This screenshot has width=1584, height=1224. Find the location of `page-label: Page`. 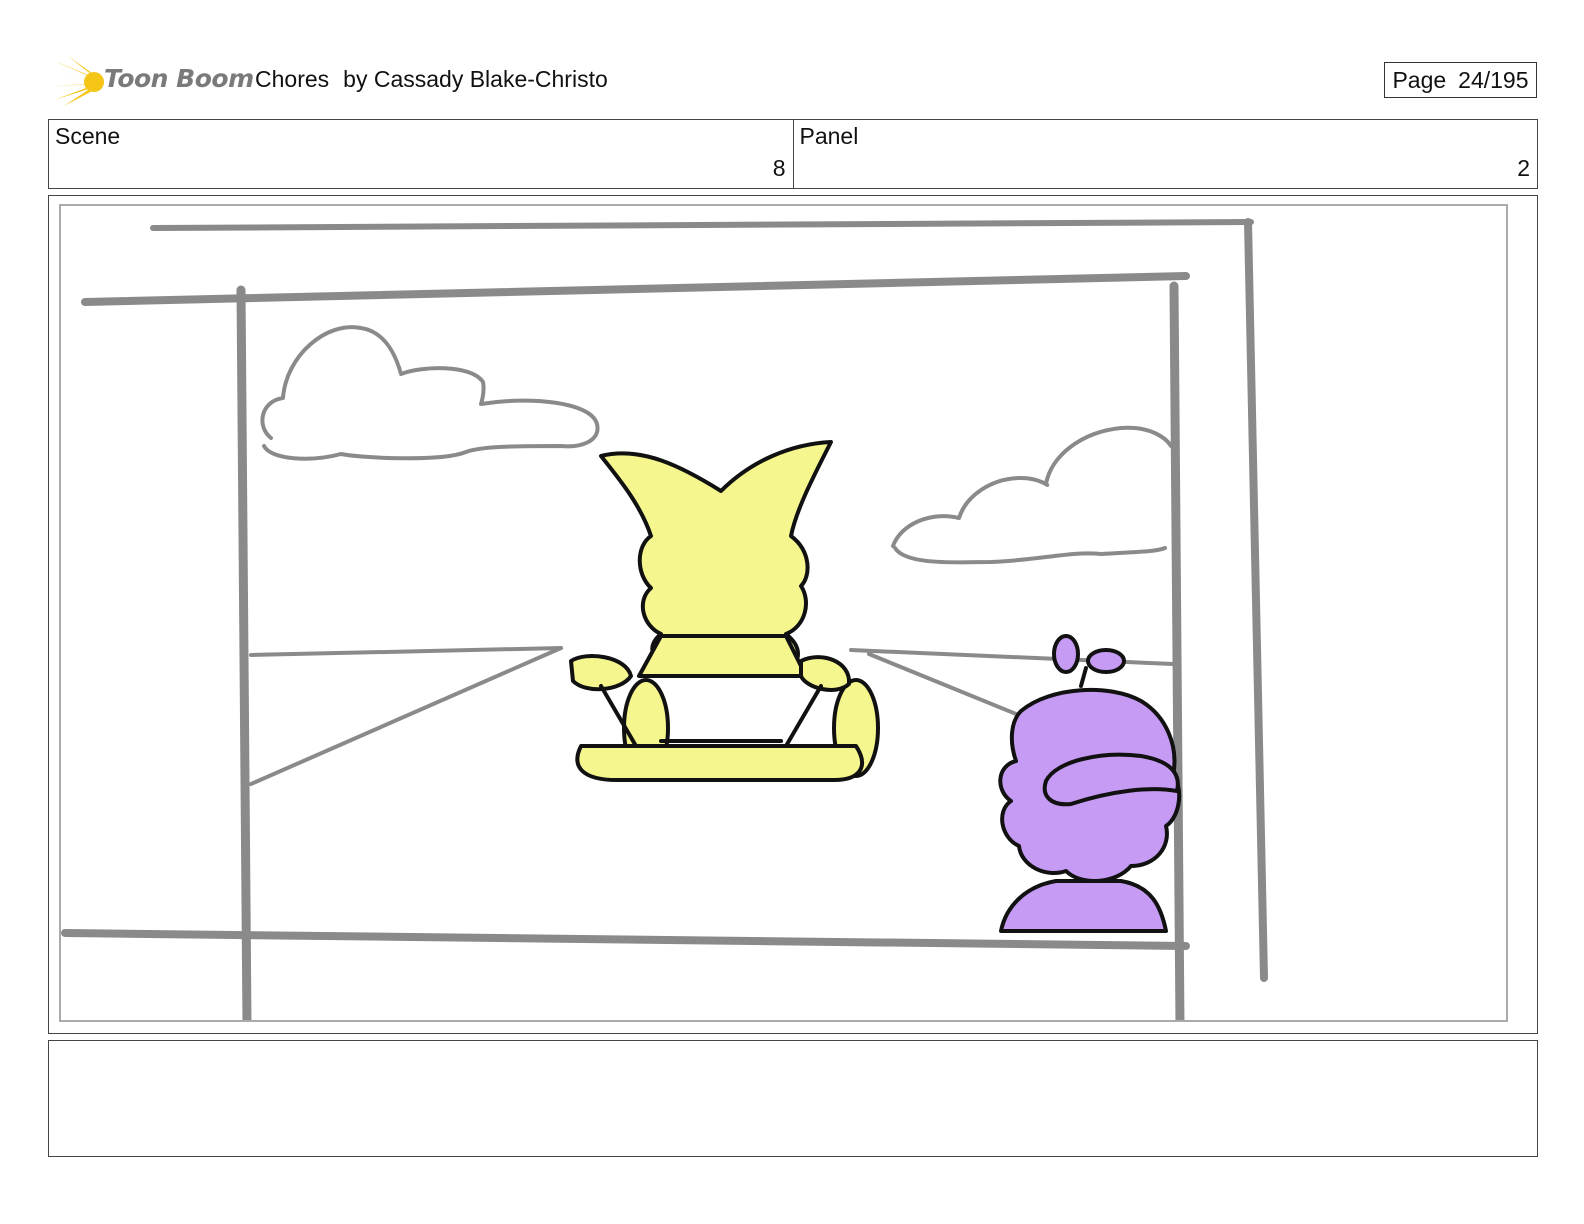

page-label: Page is located at coordinates (1419, 79).